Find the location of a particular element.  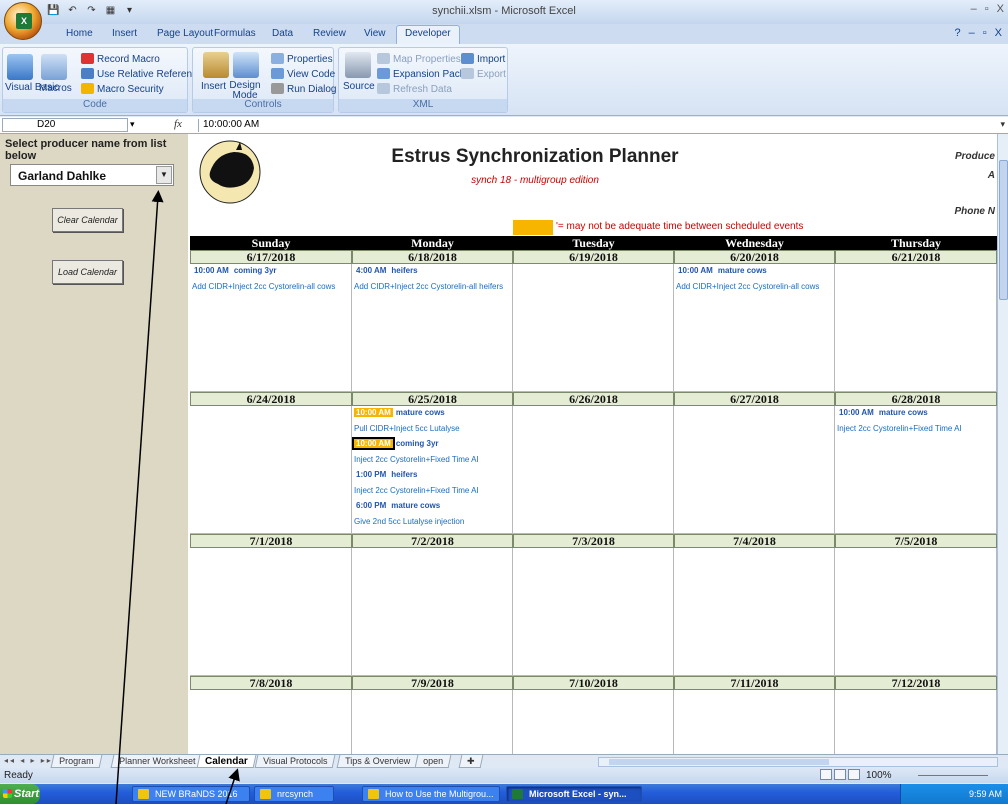

sheet-tab-planner-worksheet: Planner Worksheet is located at coordinates (157, 761).